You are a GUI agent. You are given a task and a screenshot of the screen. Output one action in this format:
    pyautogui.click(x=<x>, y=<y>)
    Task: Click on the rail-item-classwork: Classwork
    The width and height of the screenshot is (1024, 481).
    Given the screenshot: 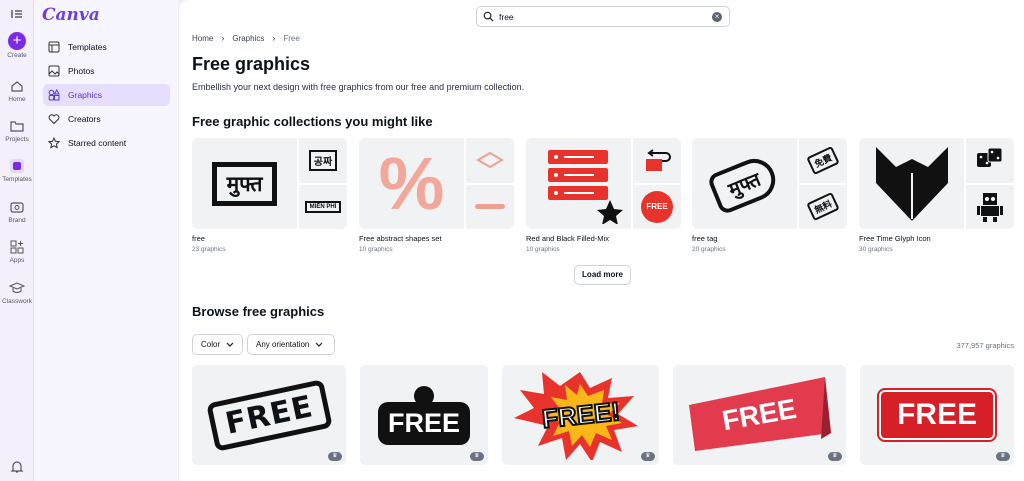 What is the action you would take?
    pyautogui.click(x=17, y=292)
    